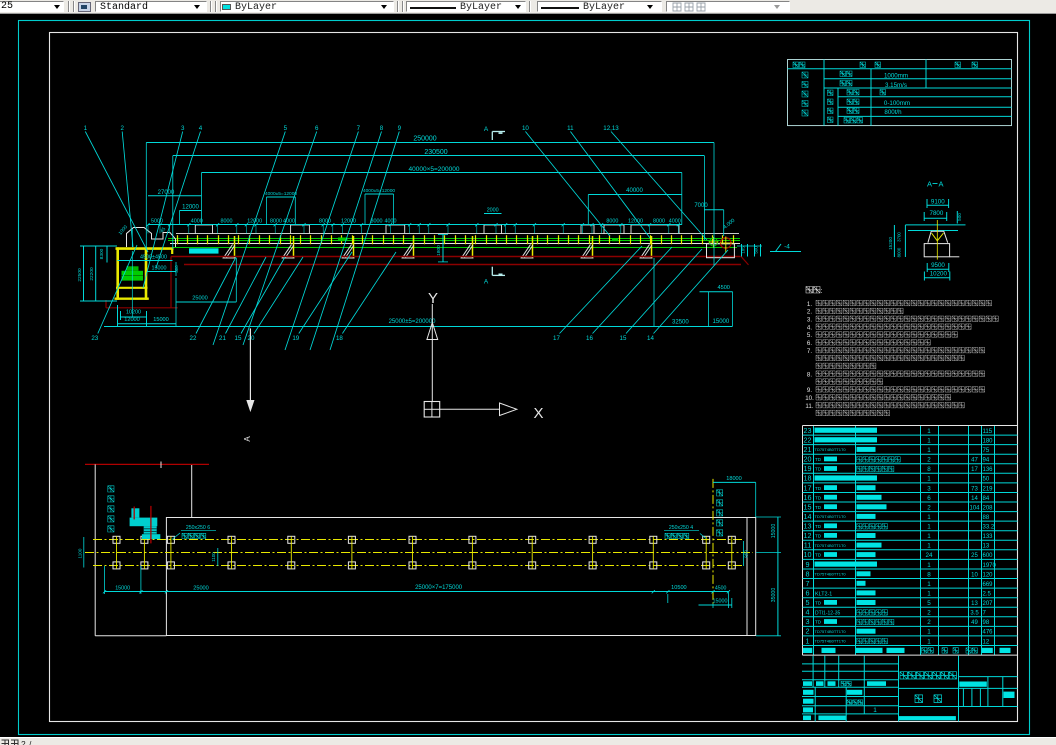  I want to click on svg-text: 35000, so click(774, 595).